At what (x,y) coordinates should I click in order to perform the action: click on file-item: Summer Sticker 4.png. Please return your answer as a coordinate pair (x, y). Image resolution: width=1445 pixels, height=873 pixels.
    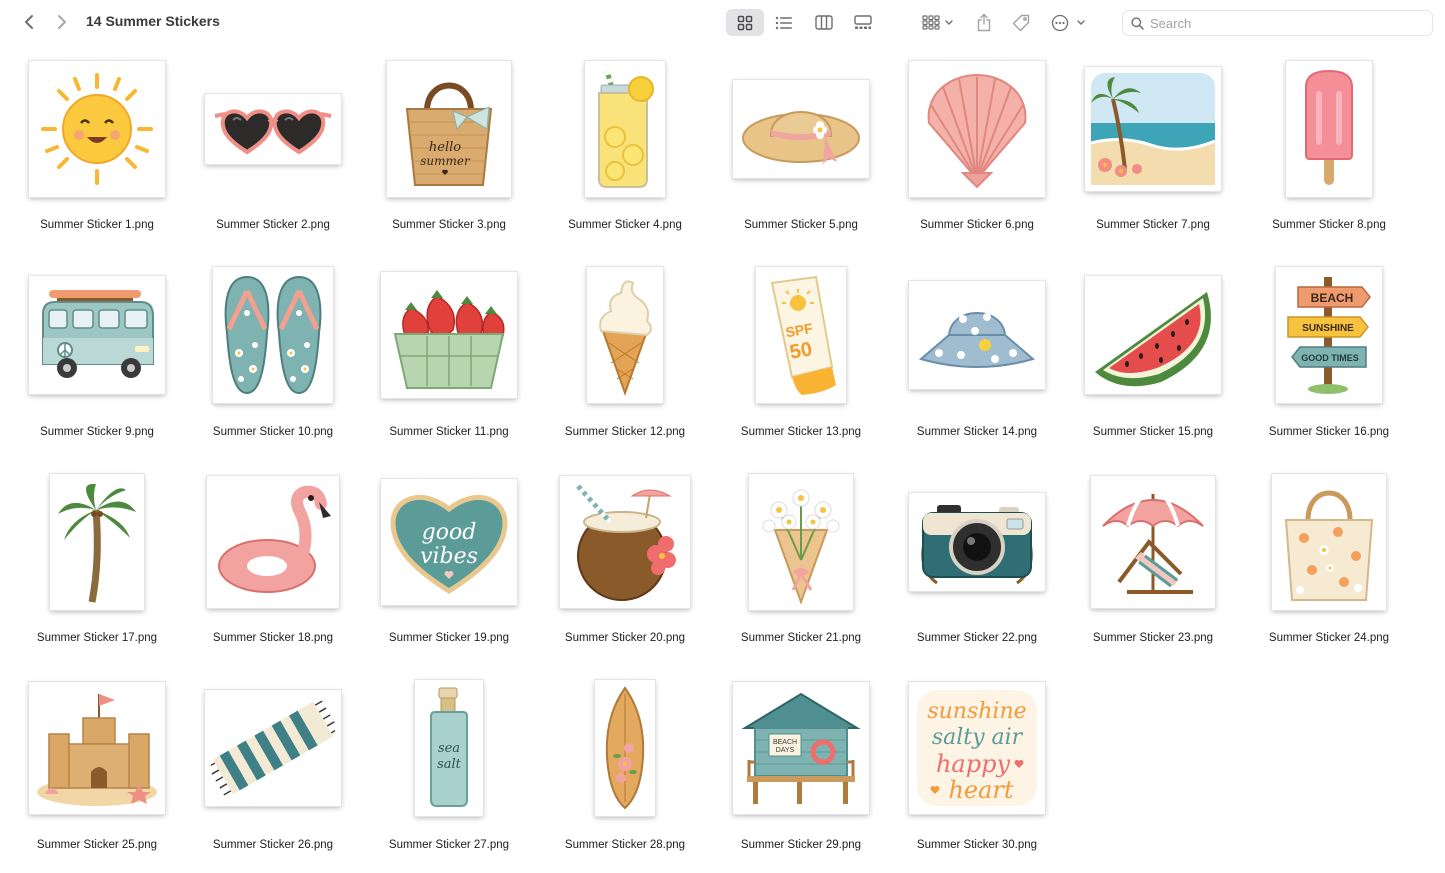
    Looking at the image, I should click on (625, 159).